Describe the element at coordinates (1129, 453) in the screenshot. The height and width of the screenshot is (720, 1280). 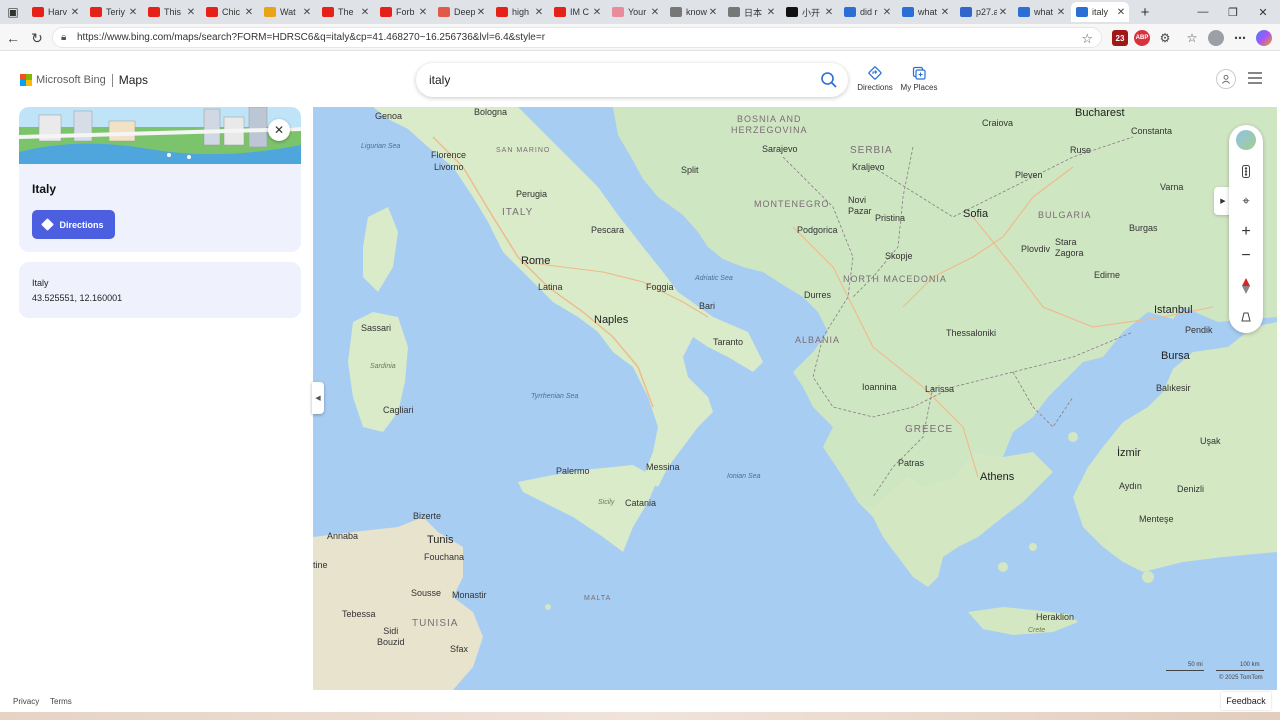
I see `map-label-izmir: İzmir` at that location.